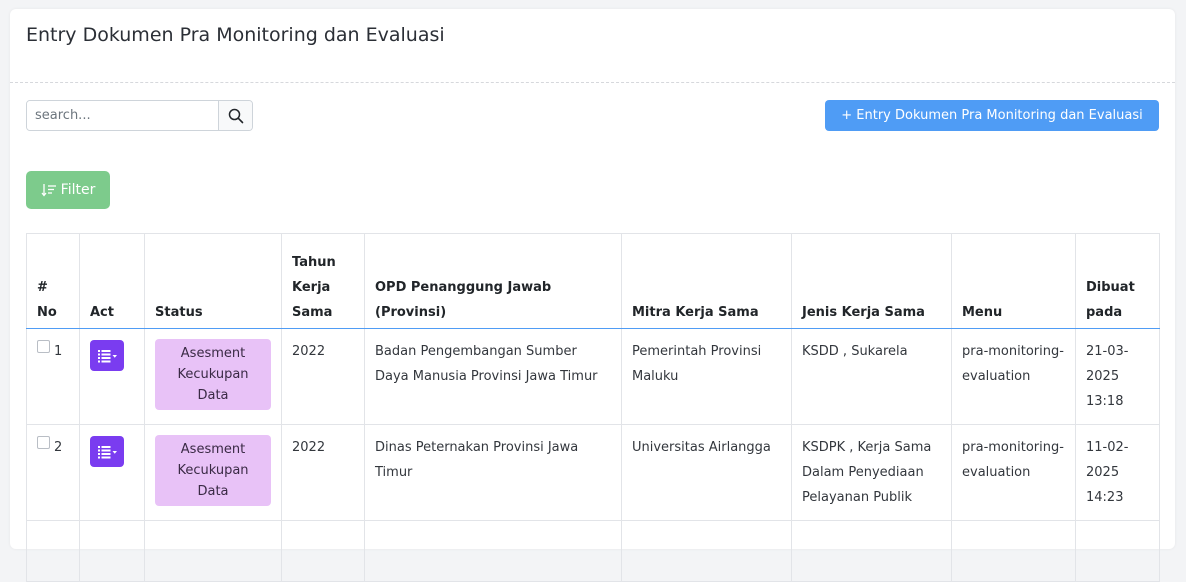 The image size is (1186, 582). I want to click on sort-icon, so click(48, 190).